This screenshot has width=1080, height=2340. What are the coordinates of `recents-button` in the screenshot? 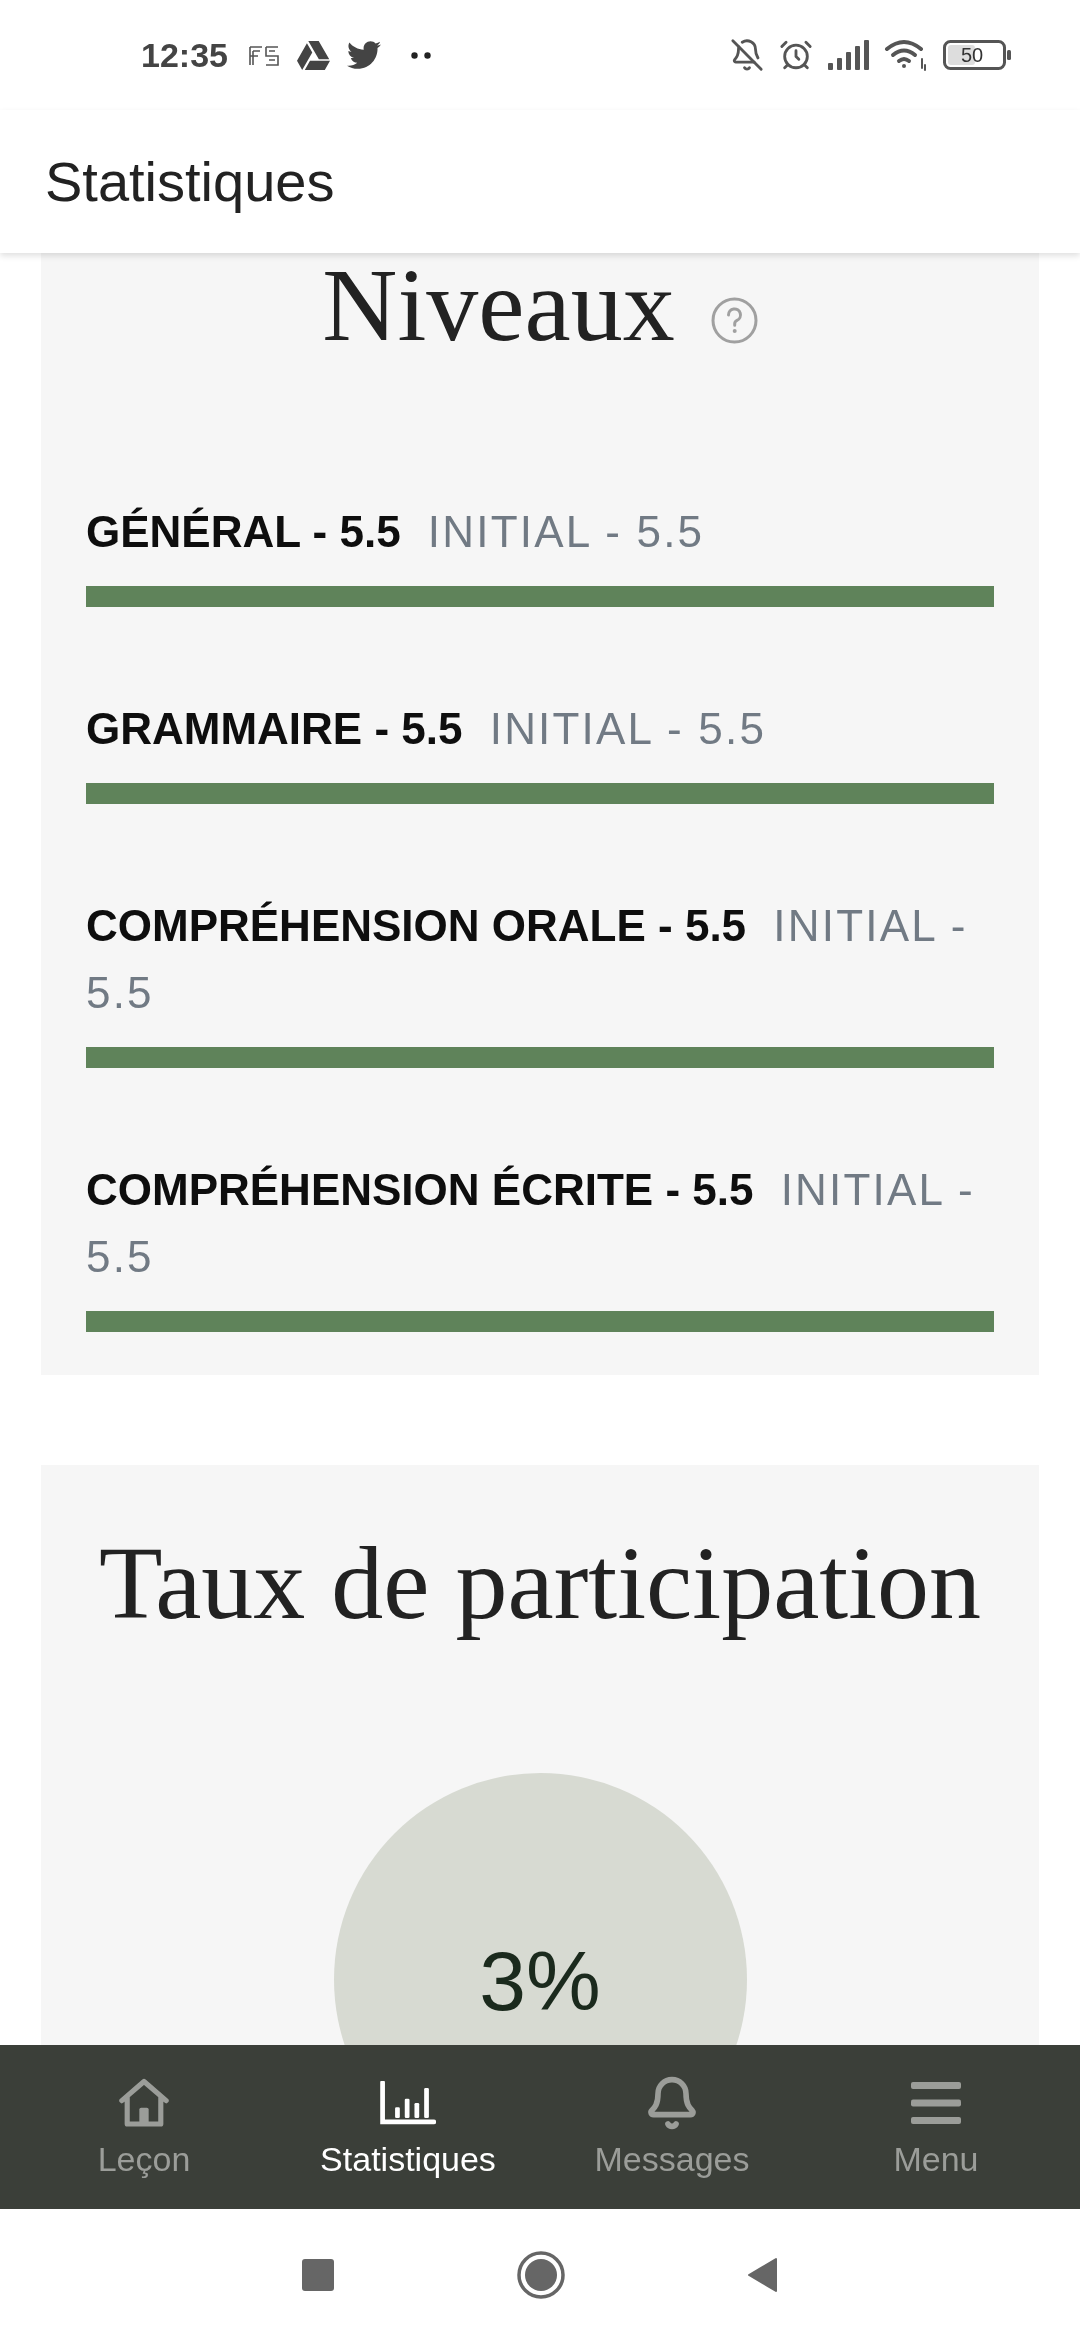 It's located at (318, 2274).